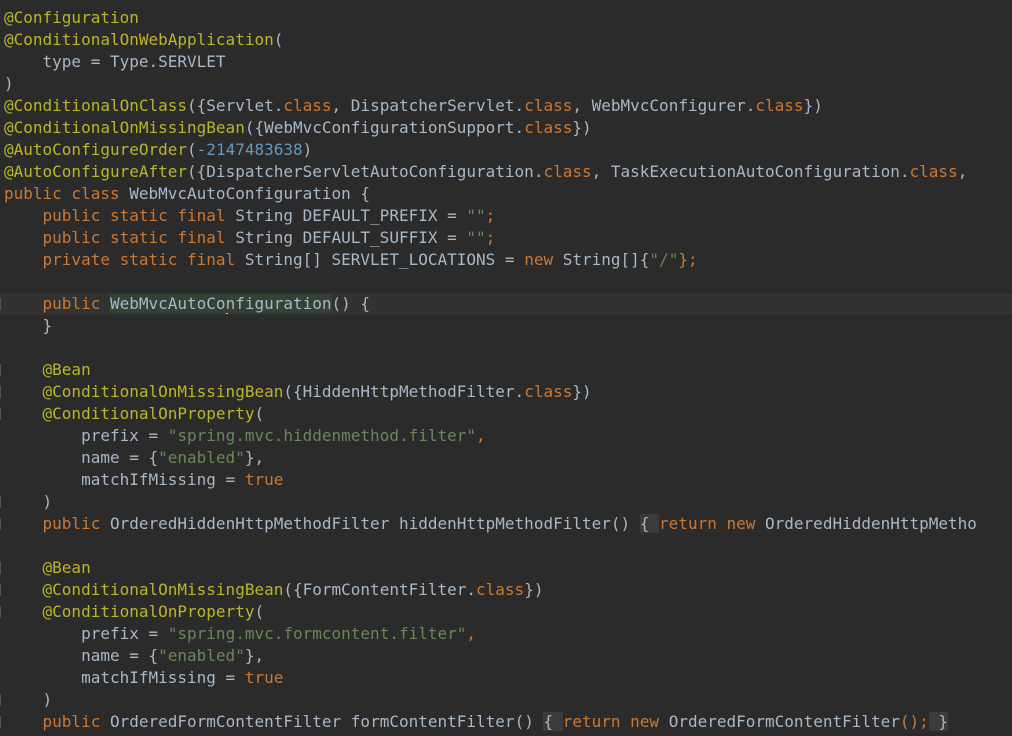  I want to click on code-token: public class, so click(67, 193).